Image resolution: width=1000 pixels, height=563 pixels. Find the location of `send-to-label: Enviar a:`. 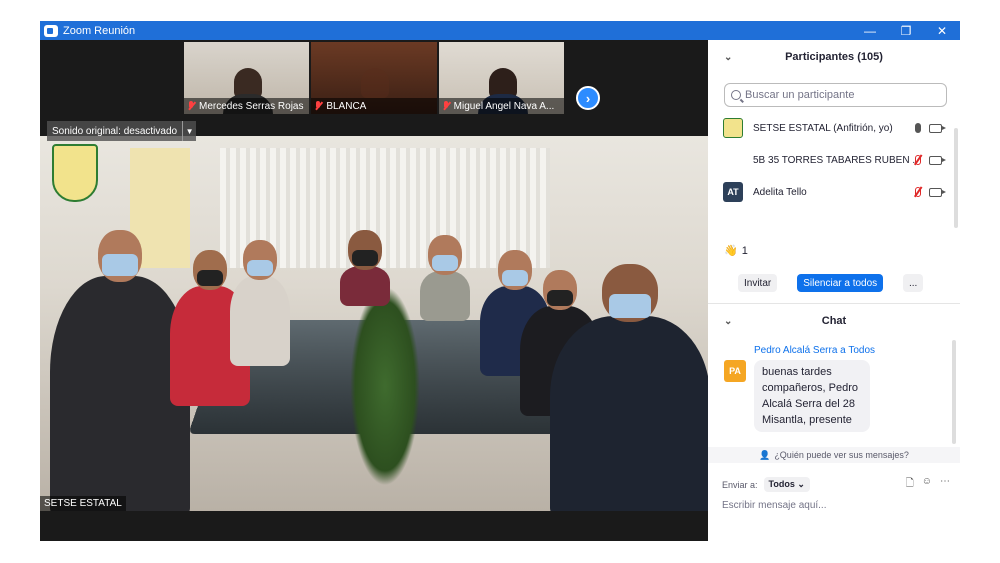

send-to-label: Enviar a: is located at coordinates (740, 484).